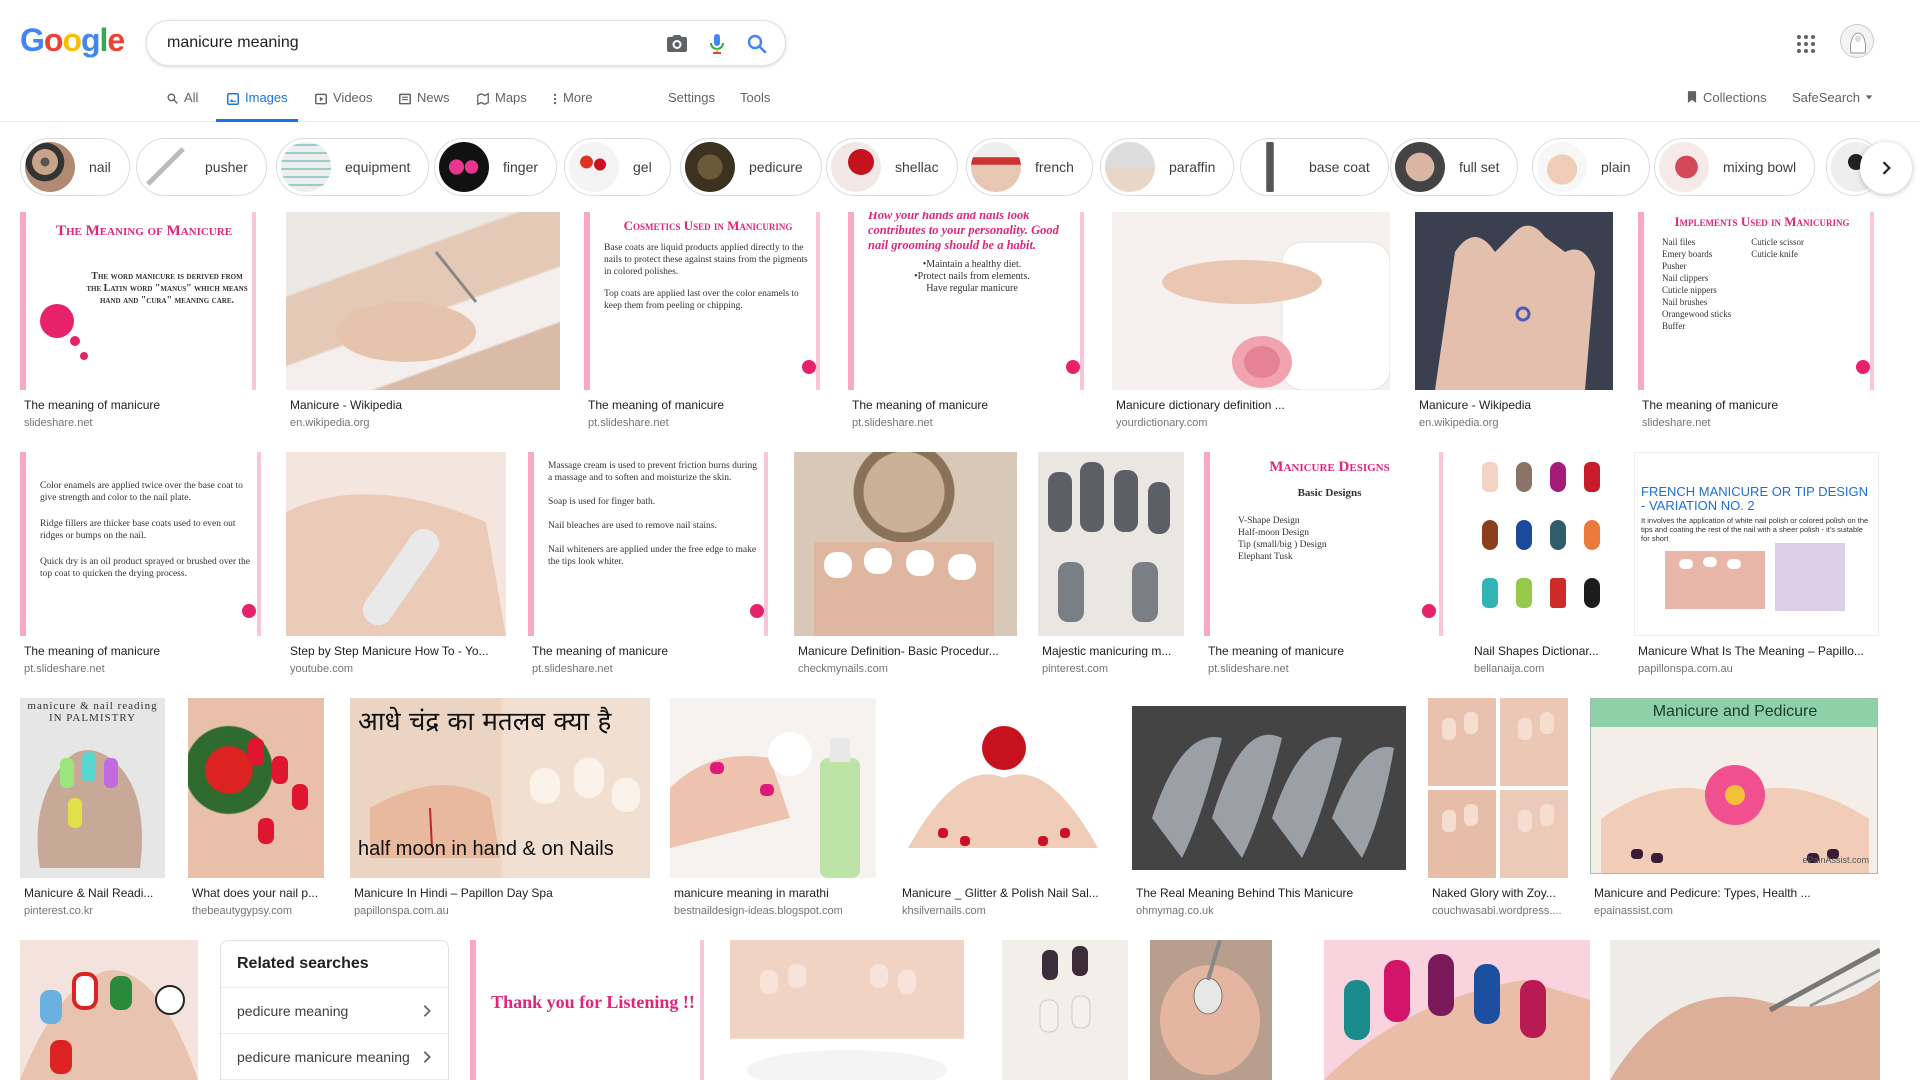 This screenshot has width=1920, height=1080. What do you see at coordinates (717, 44) in the screenshot?
I see `microphone-icon` at bounding box center [717, 44].